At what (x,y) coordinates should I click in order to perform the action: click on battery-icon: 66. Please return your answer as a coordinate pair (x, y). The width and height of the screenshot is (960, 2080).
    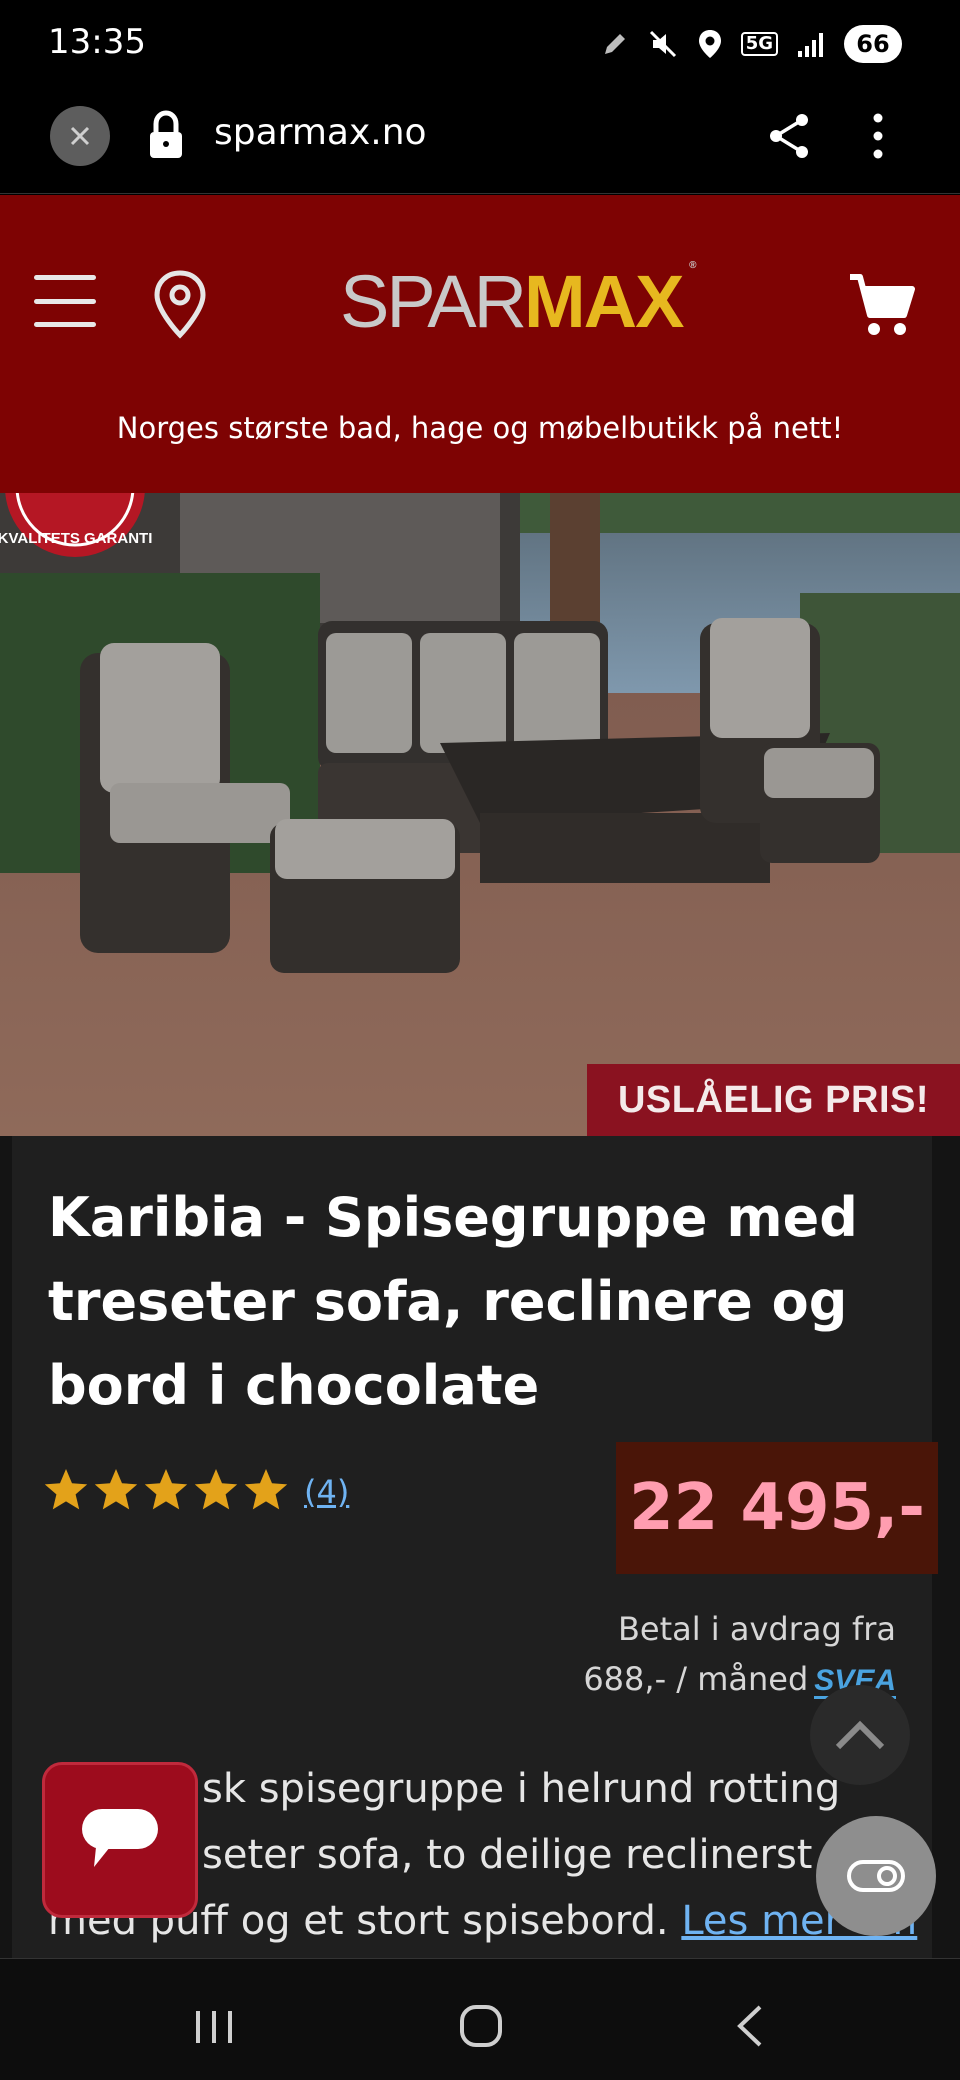
    Looking at the image, I should click on (873, 44).